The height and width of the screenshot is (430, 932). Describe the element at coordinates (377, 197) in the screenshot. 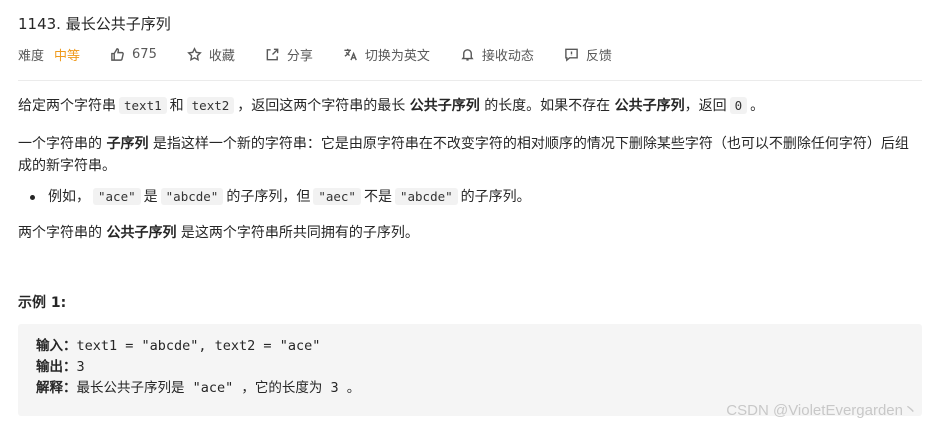

I see `text: 不是` at that location.